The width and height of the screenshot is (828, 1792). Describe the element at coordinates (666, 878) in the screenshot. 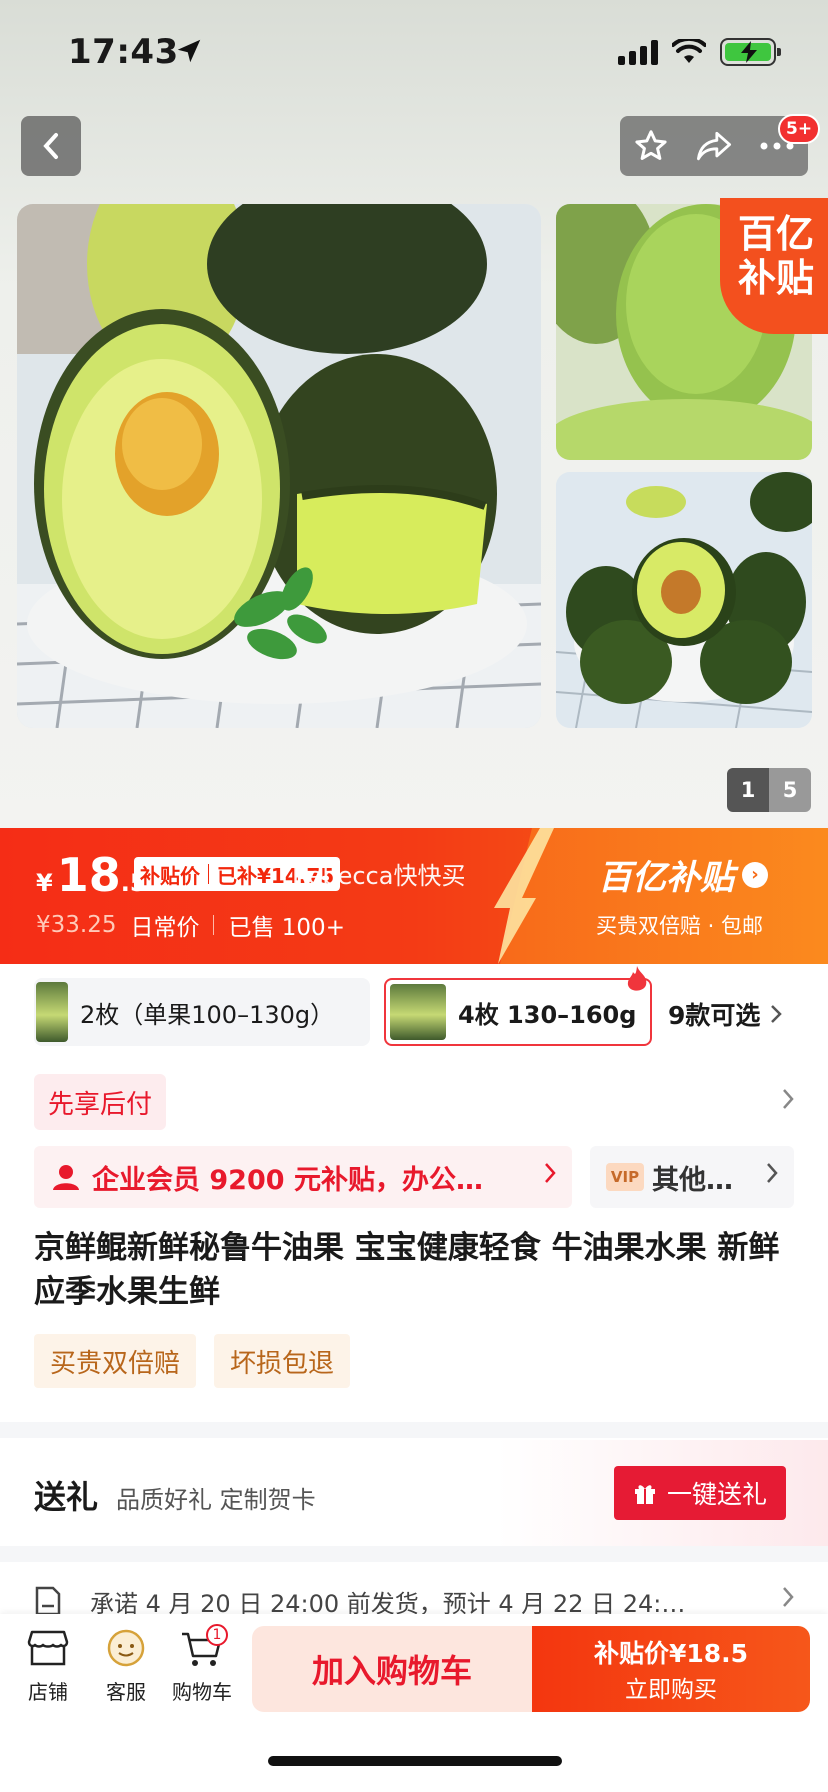

I see `subsidy-logo-text: 百亿补贴` at that location.